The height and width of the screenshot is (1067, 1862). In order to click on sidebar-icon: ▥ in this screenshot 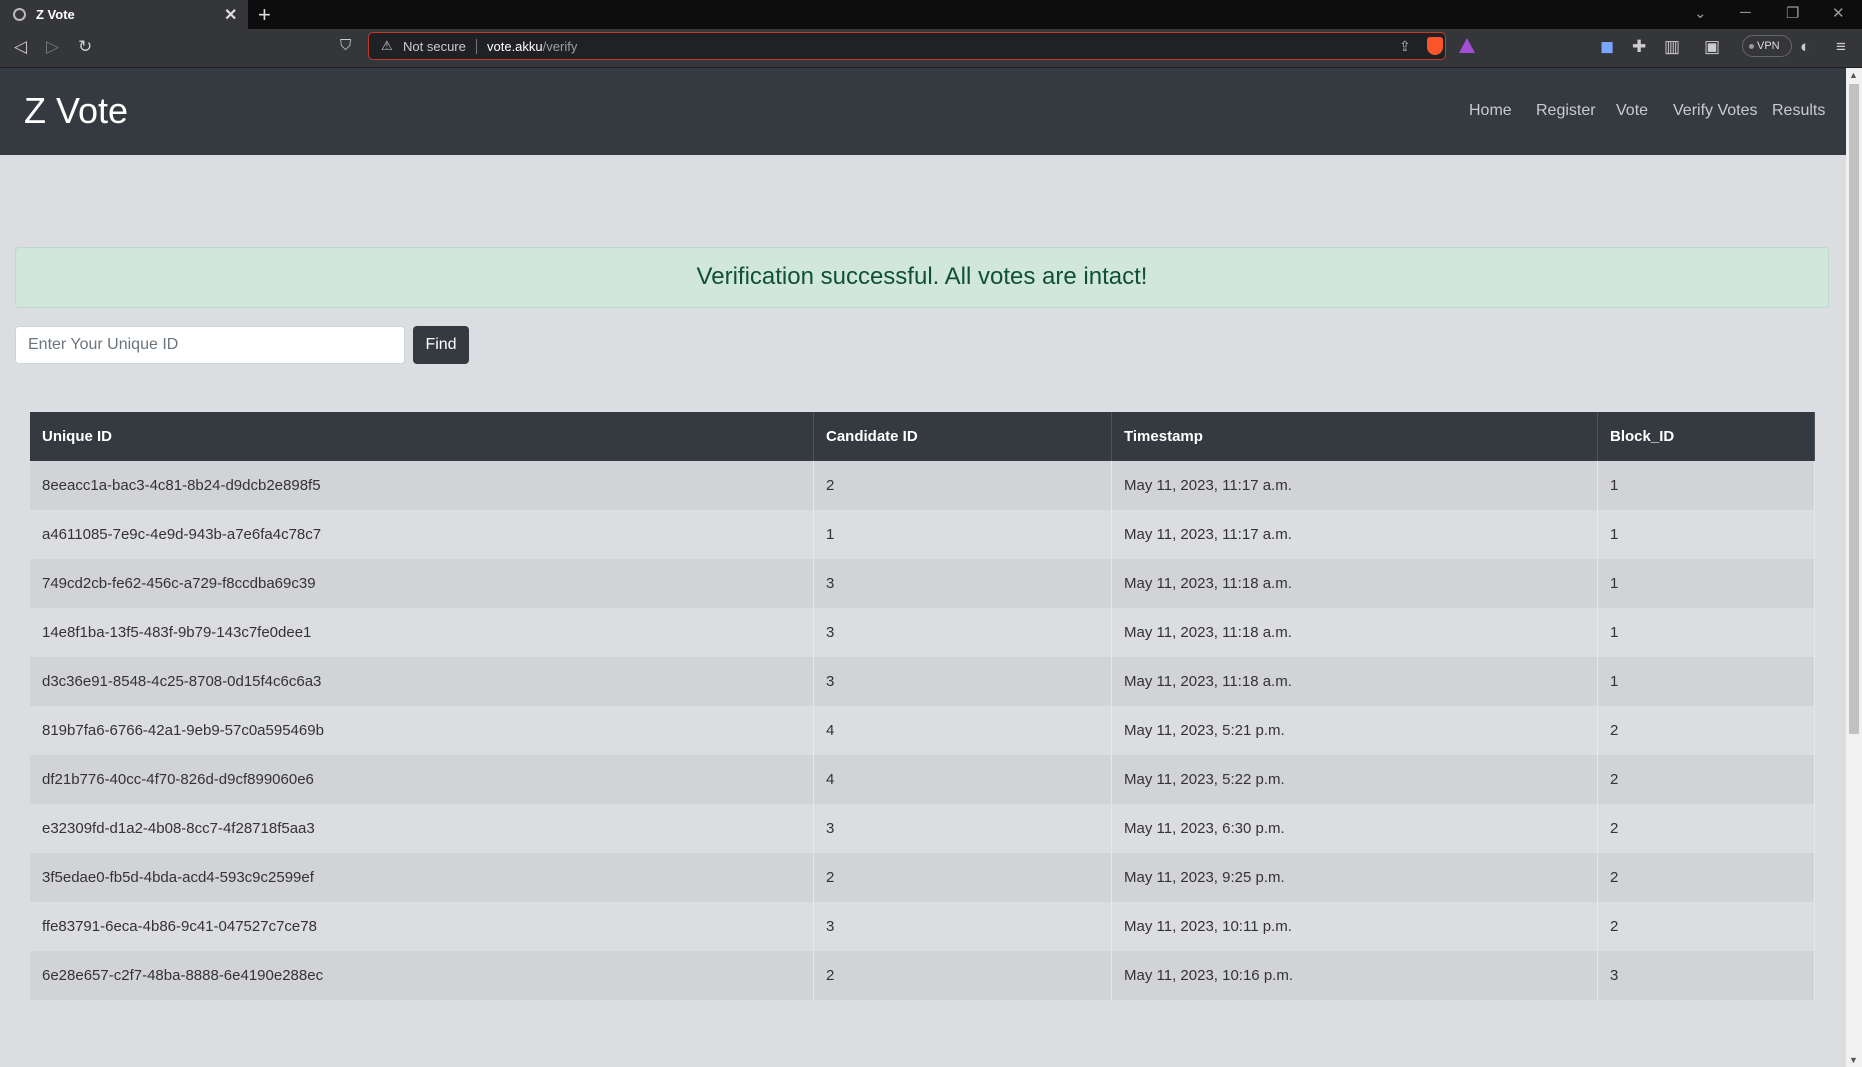, I will do `click(1672, 47)`.